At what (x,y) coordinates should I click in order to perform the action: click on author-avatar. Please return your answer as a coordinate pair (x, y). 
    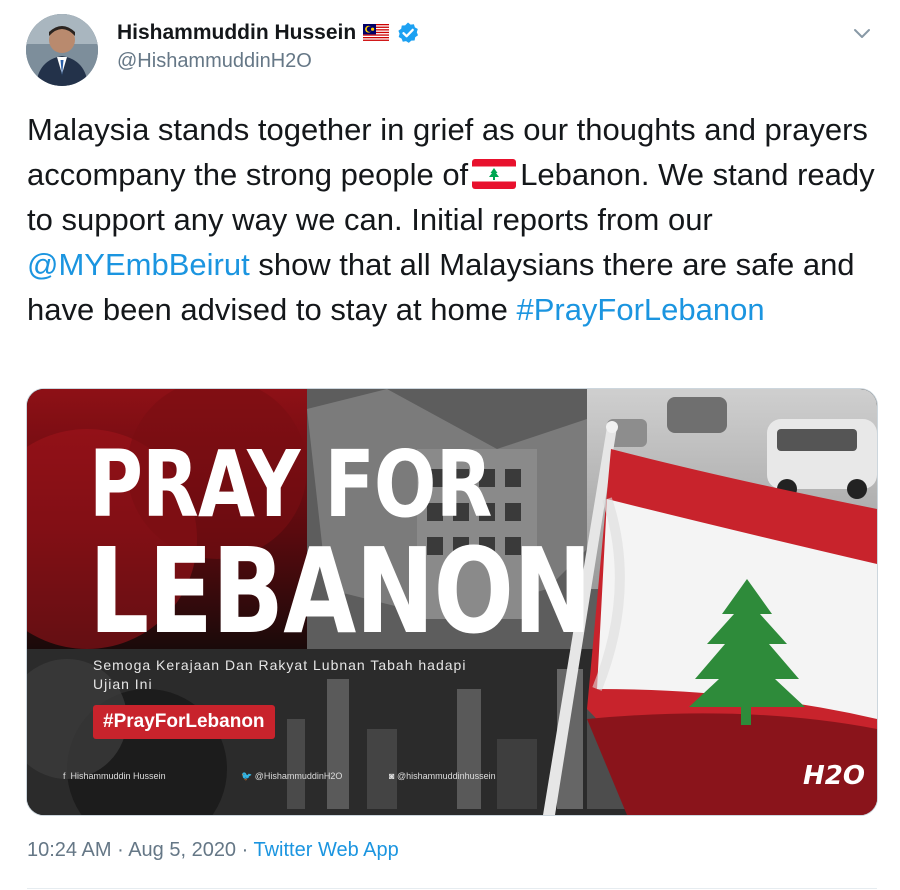
    Looking at the image, I should click on (62, 50).